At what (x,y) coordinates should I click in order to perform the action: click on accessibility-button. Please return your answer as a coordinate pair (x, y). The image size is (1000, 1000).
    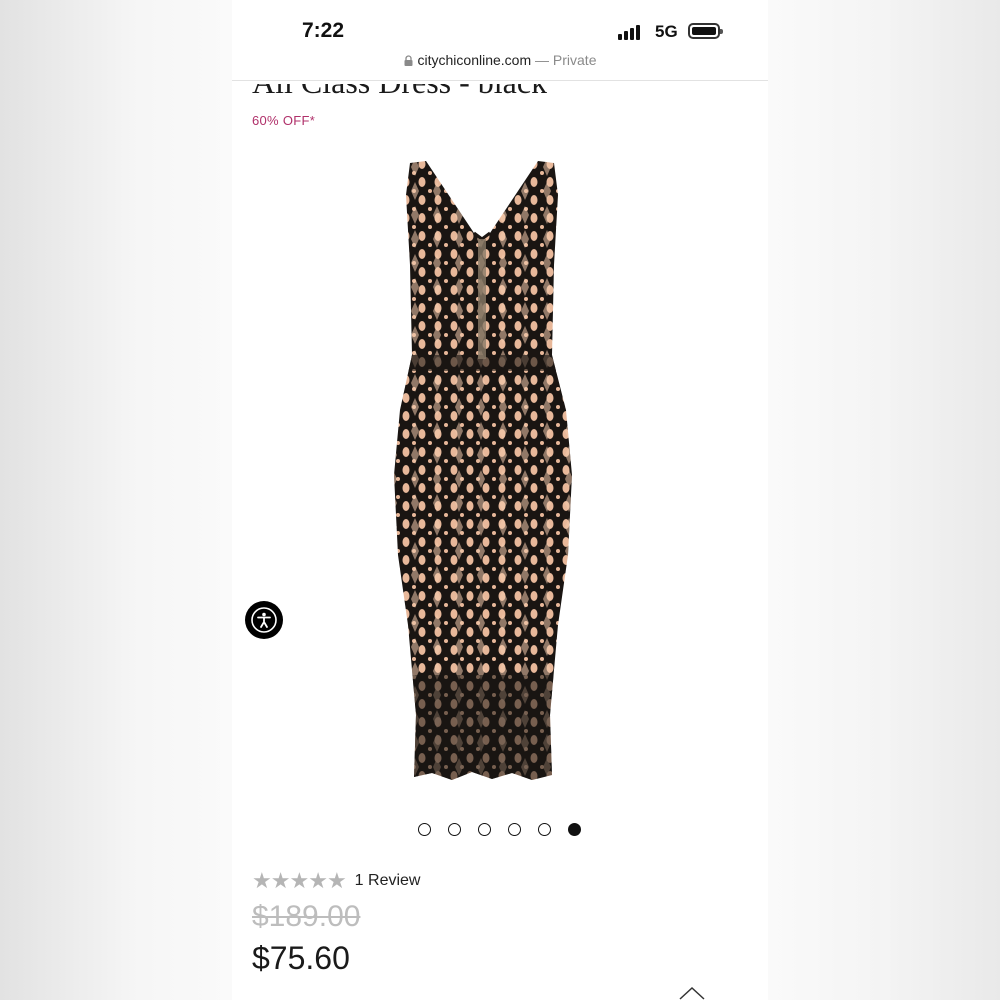
    Looking at the image, I should click on (264, 620).